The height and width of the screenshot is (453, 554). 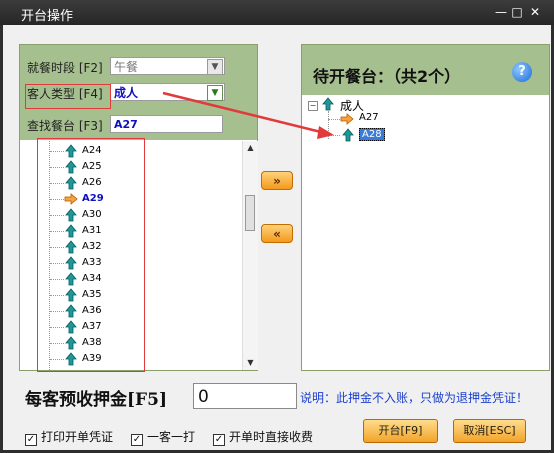 What do you see at coordinates (245, 396) in the screenshot?
I see `deposit-input: 0` at bounding box center [245, 396].